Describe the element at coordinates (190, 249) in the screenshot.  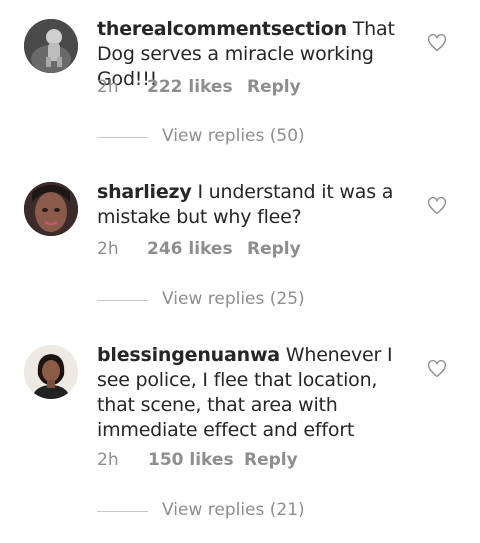
I see `comment-likes: 246 likes` at that location.